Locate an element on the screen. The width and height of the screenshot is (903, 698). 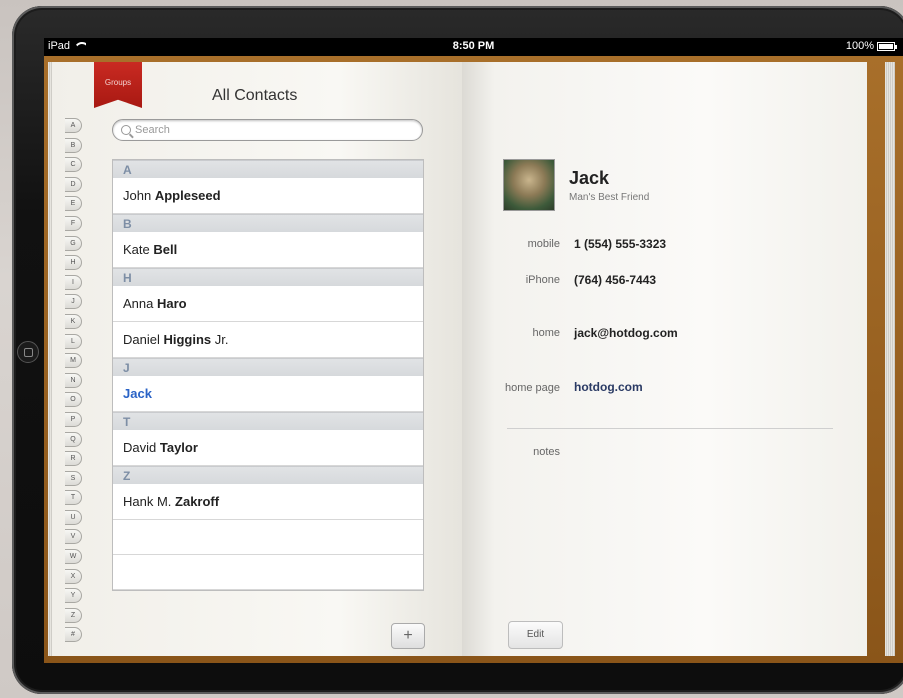
field-label: home page is located at coordinates (532, 388).